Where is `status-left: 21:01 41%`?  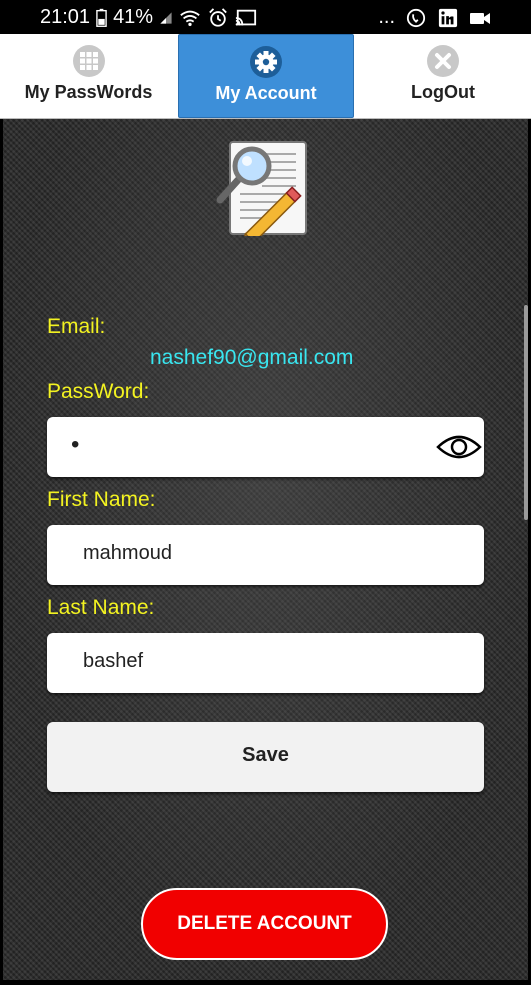
status-left: 21:01 41% is located at coordinates (148, 17).